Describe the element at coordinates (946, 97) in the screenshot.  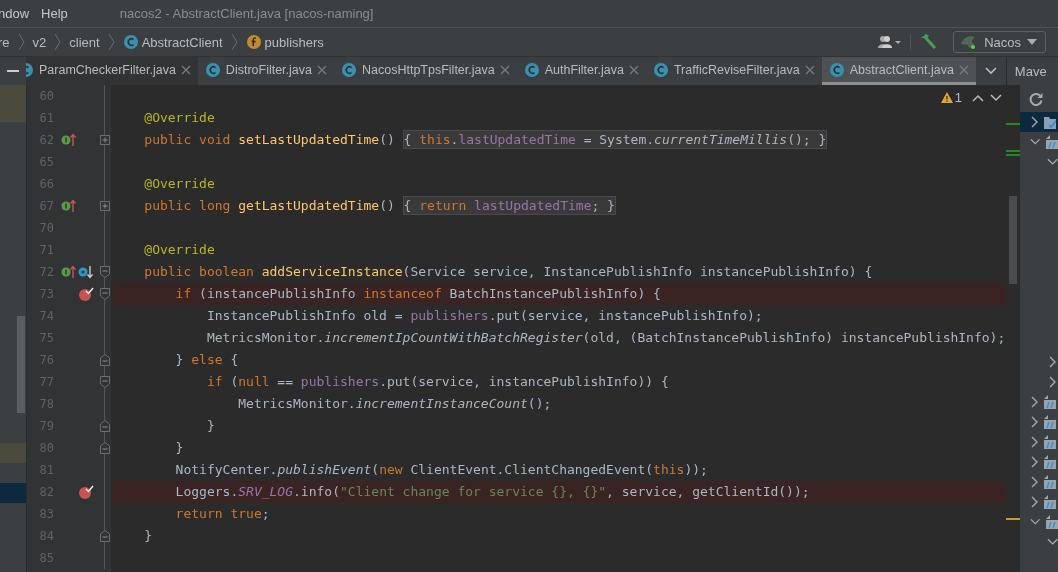
I see `warning-icon` at that location.